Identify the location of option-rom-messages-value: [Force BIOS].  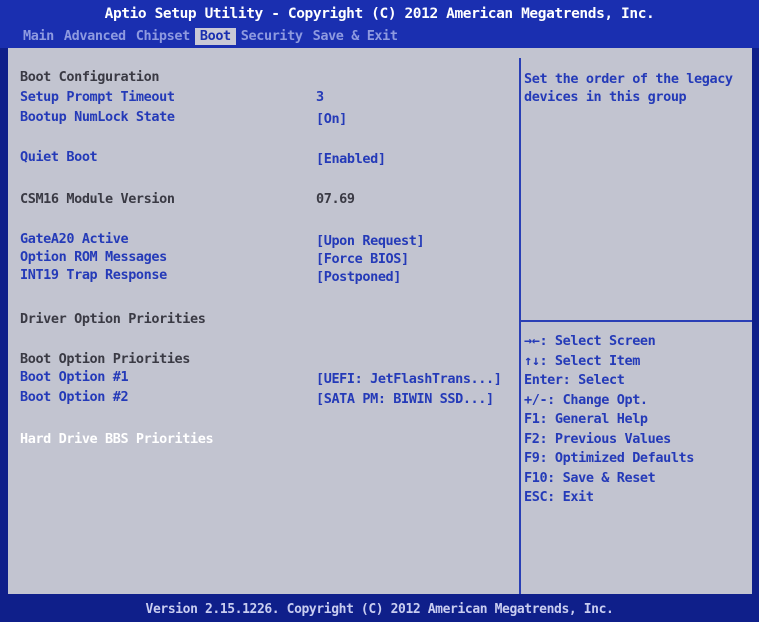
(362, 259).